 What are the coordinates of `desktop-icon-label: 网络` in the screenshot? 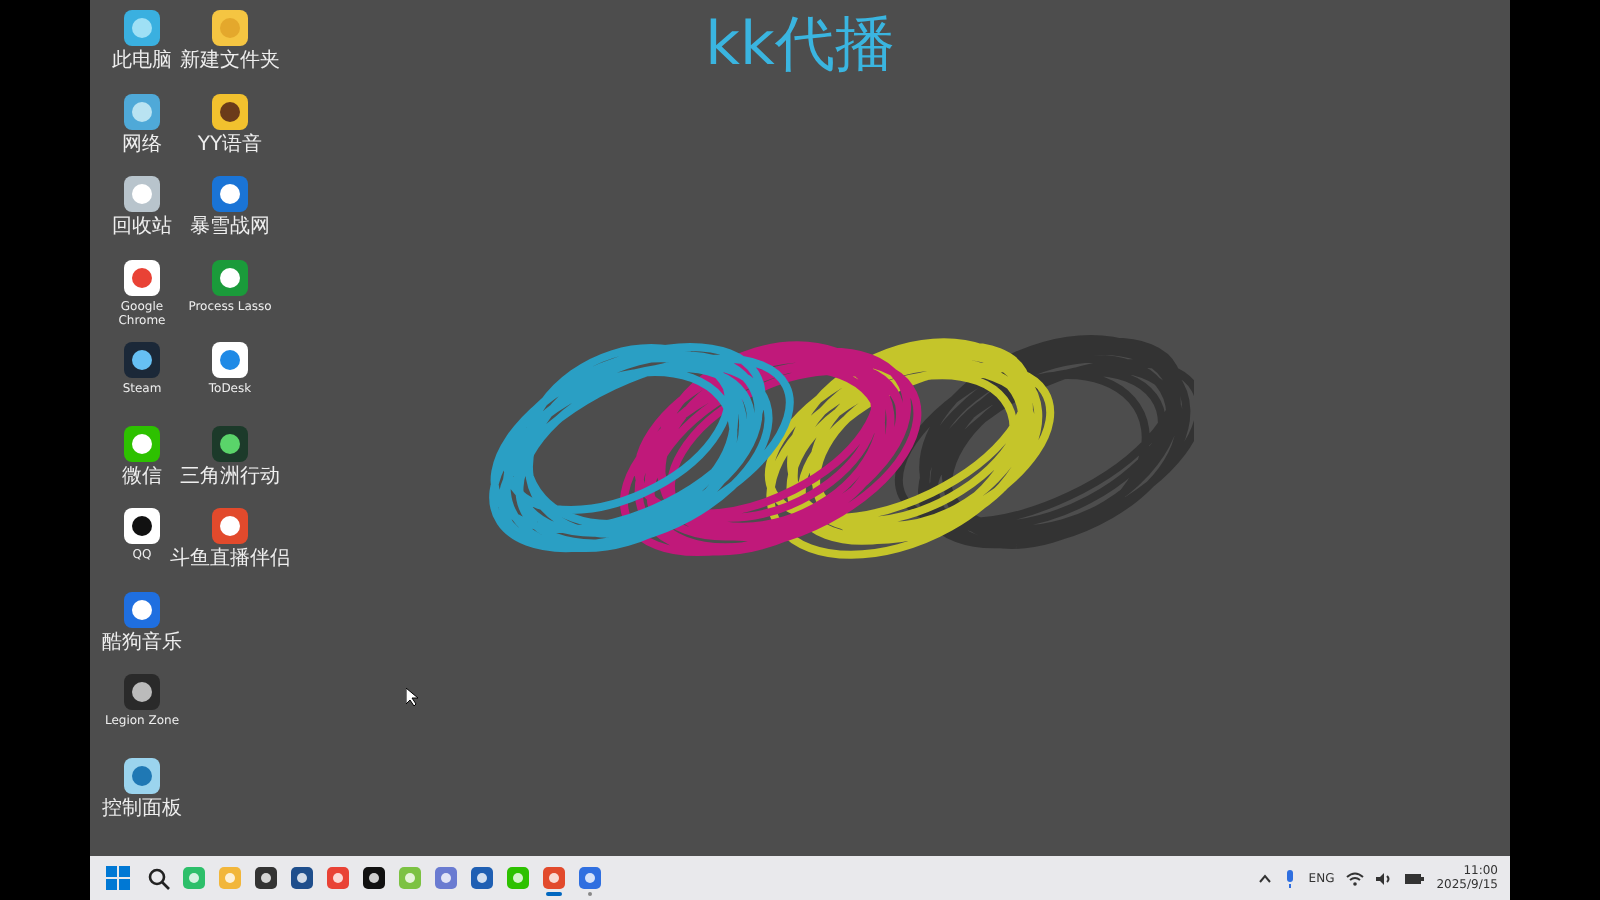 It's located at (142, 144).